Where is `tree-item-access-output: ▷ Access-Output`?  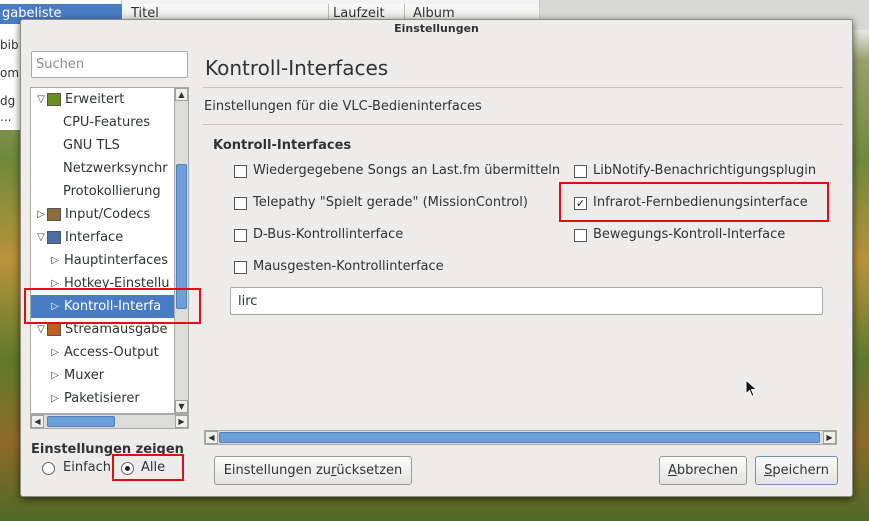
tree-item-access-output: ▷ Access-Output is located at coordinates (103, 352).